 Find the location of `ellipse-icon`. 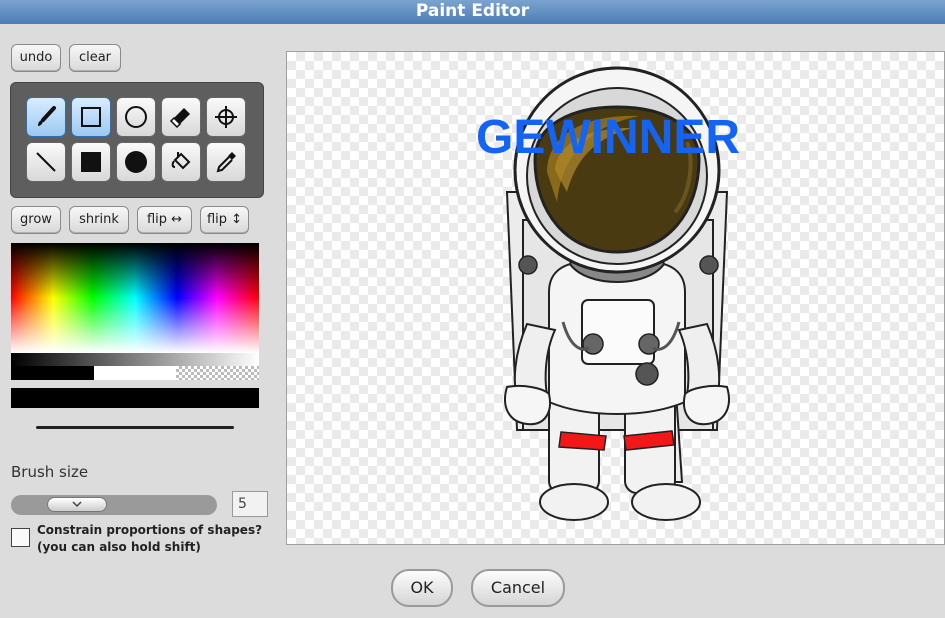

ellipse-icon is located at coordinates (136, 117).